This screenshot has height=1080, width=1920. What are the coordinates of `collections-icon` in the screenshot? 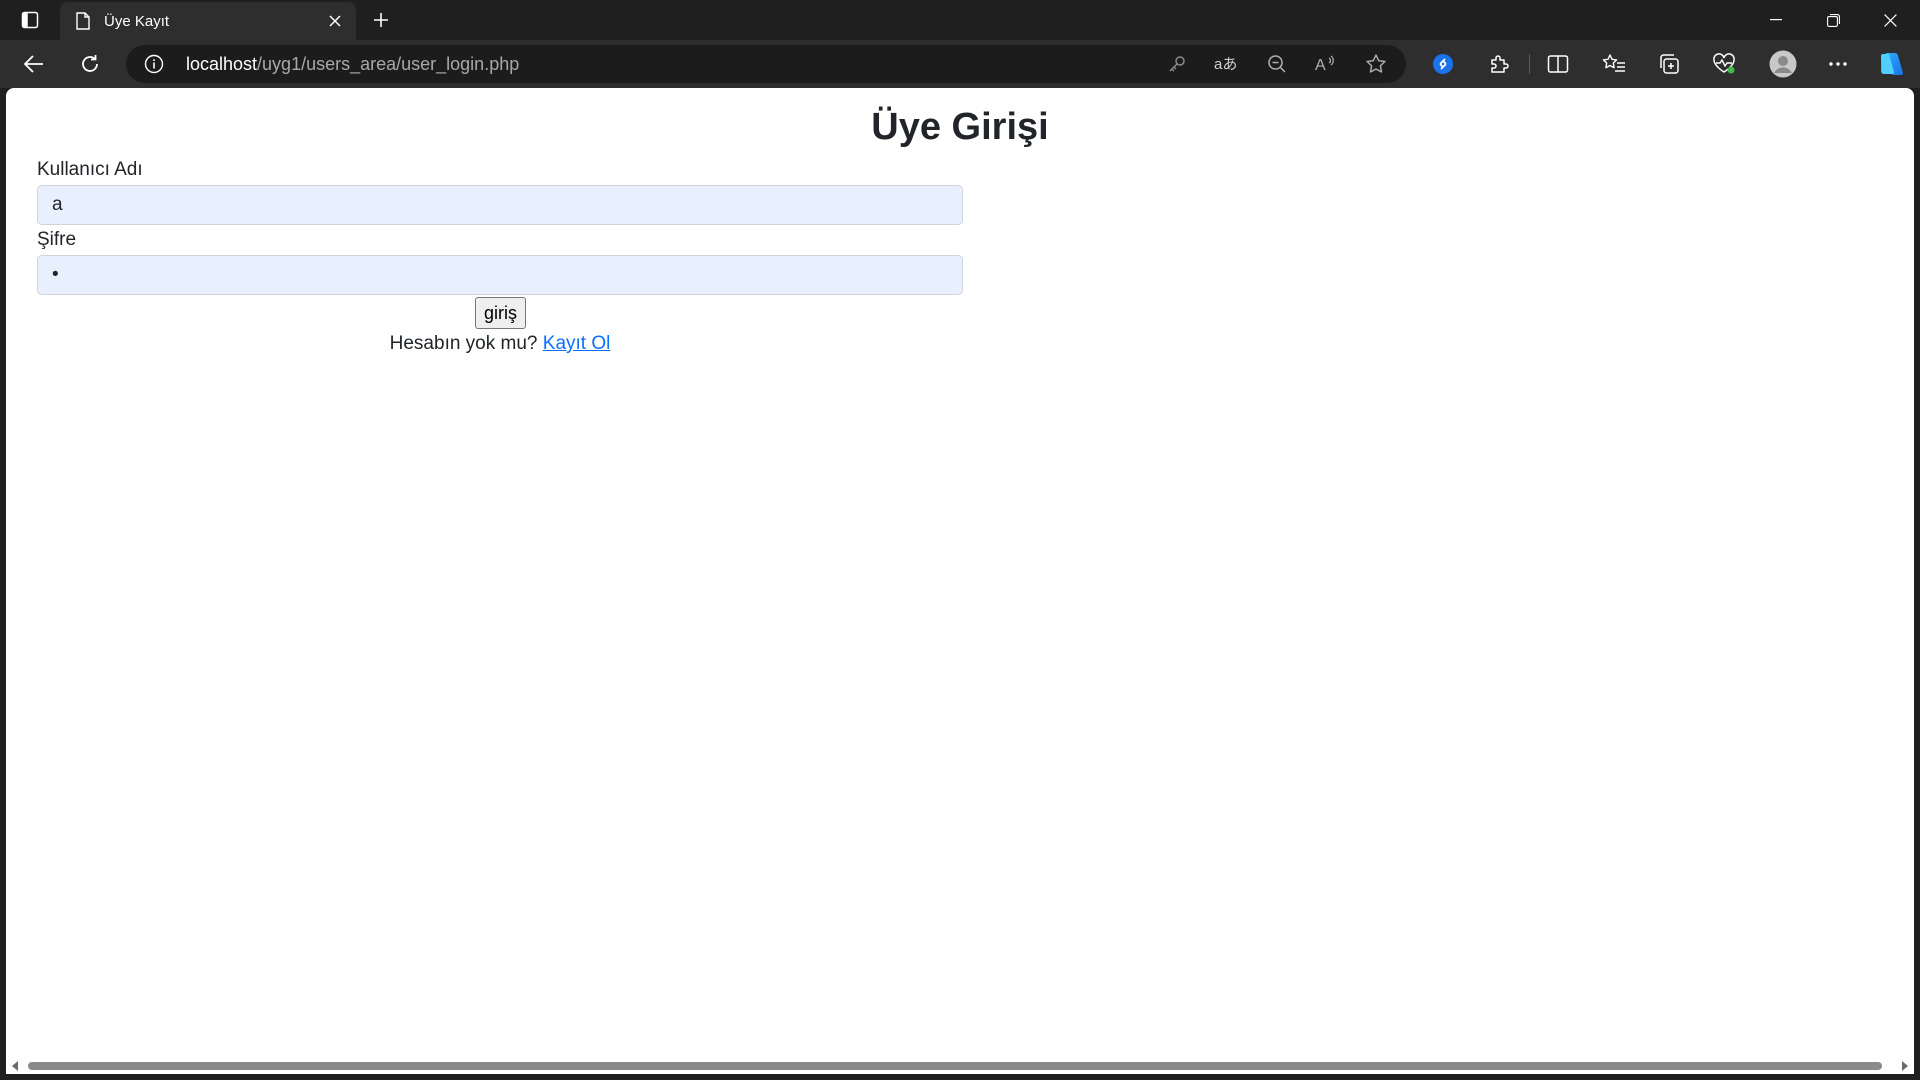 It's located at (1669, 64).